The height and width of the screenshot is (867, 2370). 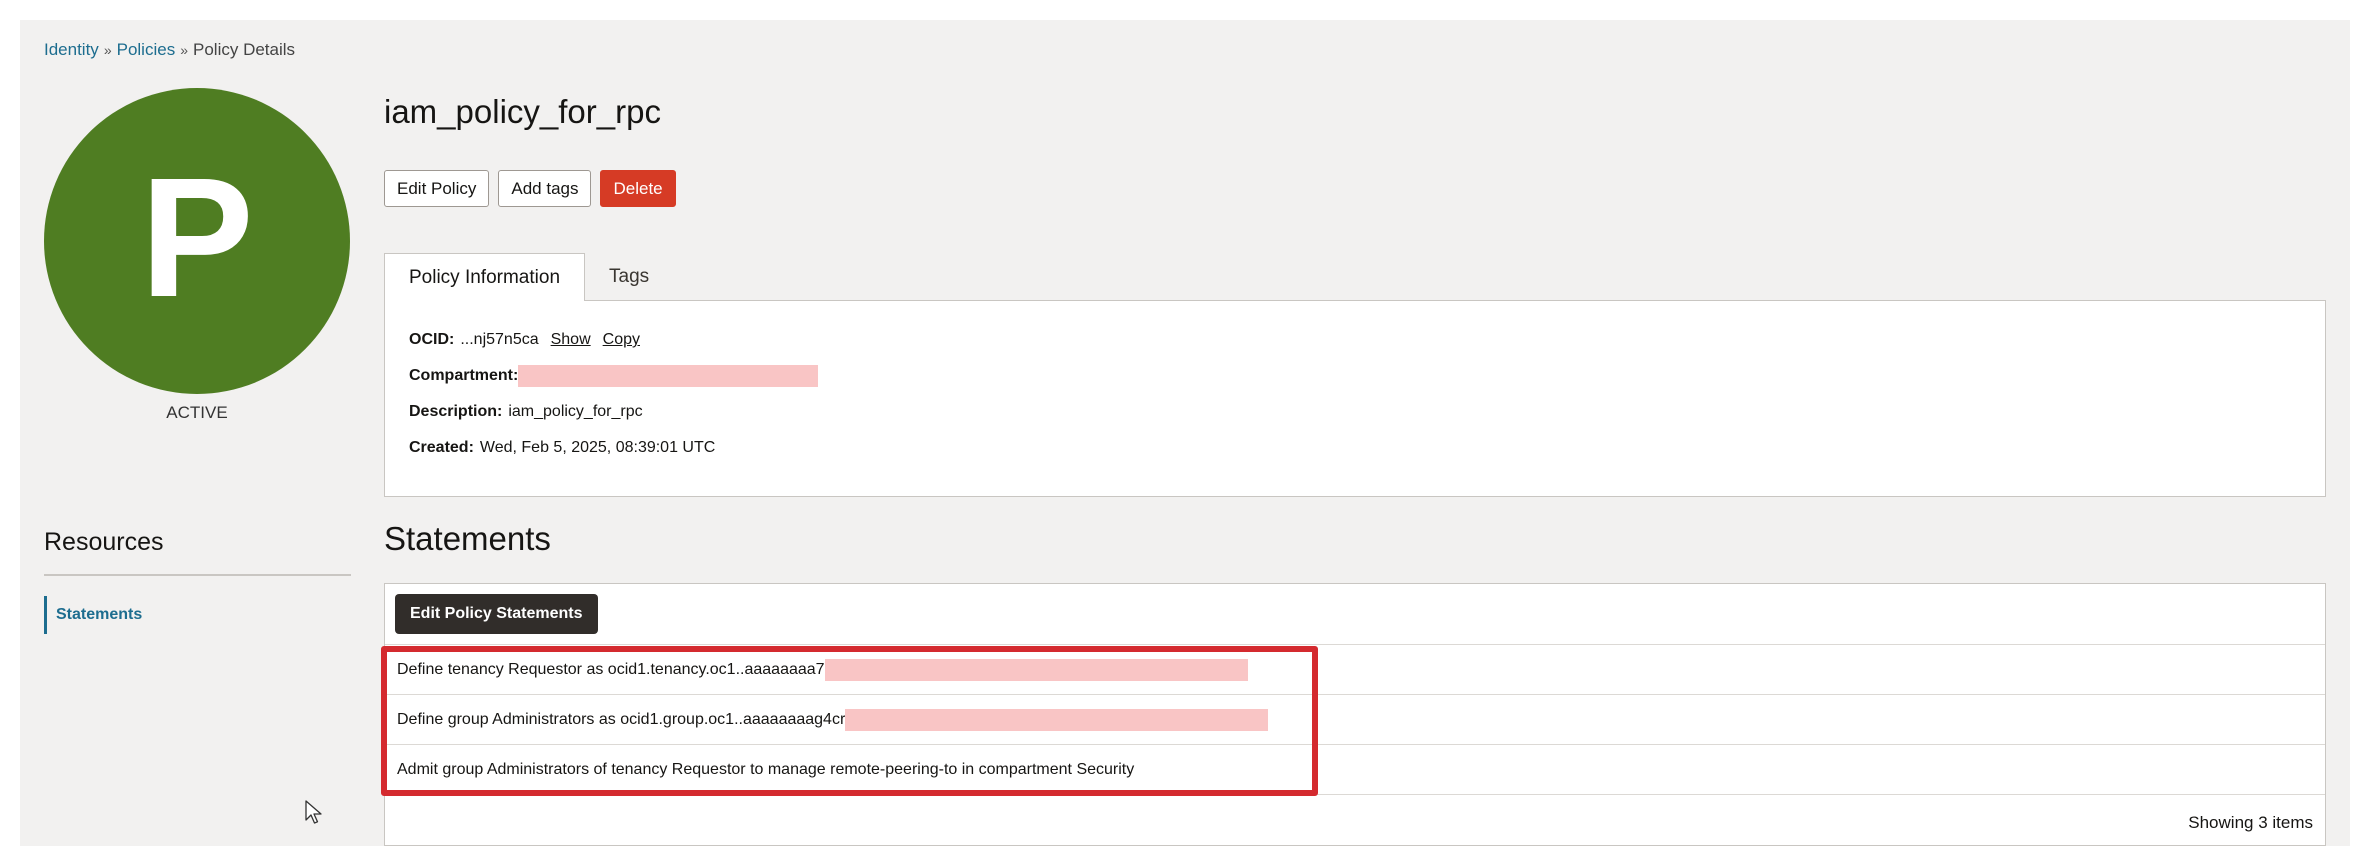 I want to click on created-row: Created: Wed, Feb 5, 2025, 08:39:01 UTC, so click(x=562, y=448).